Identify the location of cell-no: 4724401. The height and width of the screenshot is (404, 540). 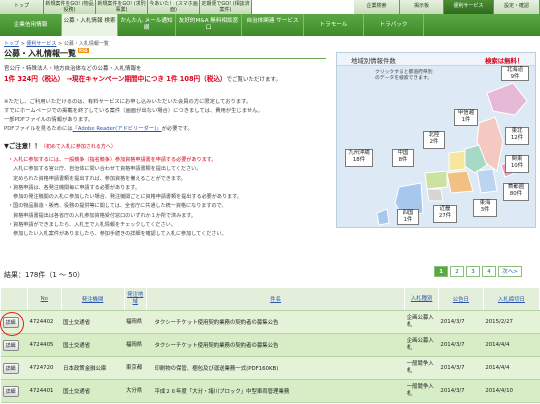
(44, 391).